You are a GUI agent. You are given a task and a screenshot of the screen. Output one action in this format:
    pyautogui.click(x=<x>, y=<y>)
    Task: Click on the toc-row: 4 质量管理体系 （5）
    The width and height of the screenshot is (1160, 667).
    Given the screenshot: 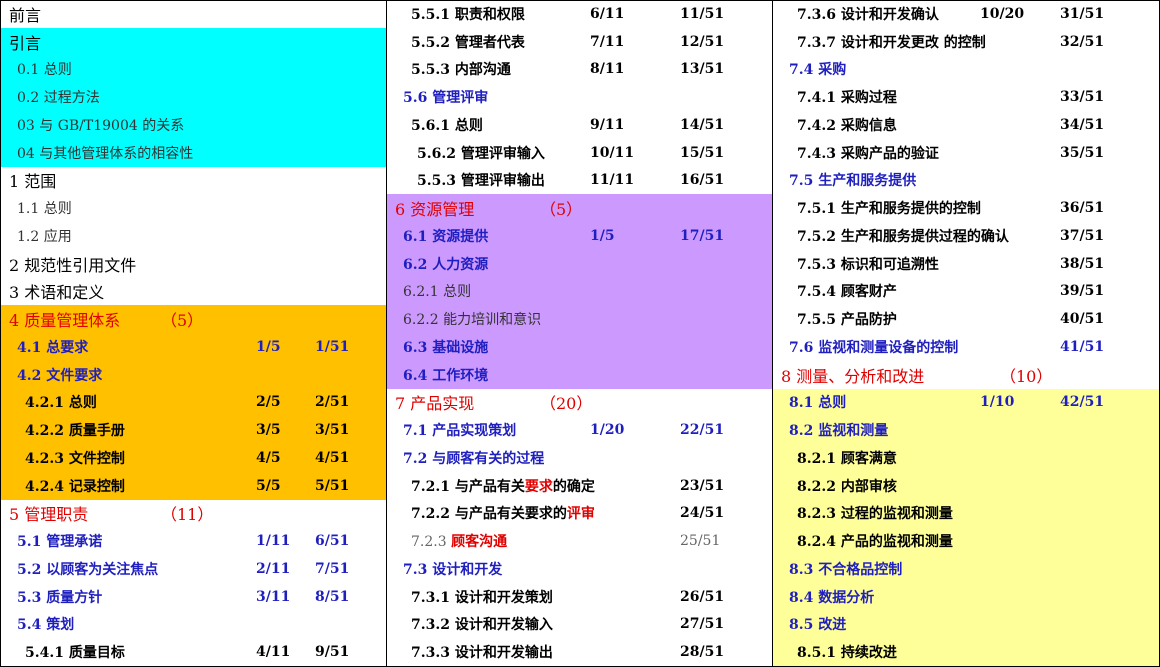 What is the action you would take?
    pyautogui.click(x=193, y=319)
    